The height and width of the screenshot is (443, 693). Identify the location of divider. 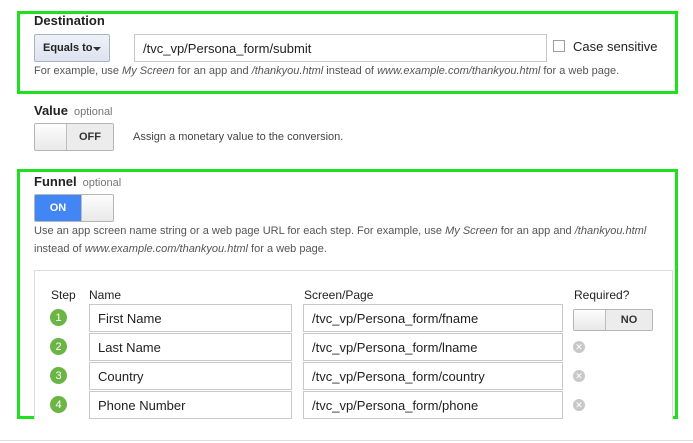
(346, 440).